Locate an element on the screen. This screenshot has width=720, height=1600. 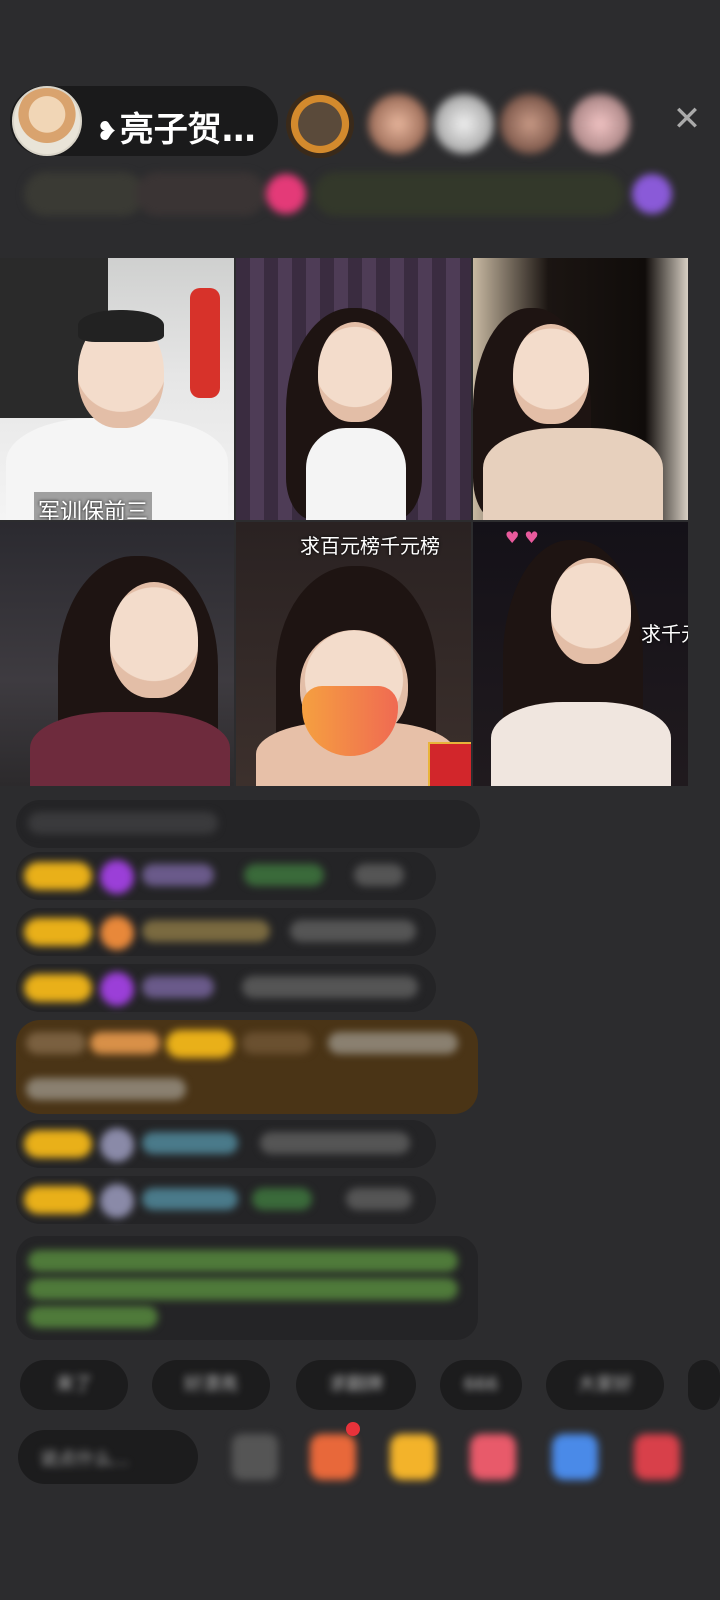
notification-dot is located at coordinates (353, 1429).